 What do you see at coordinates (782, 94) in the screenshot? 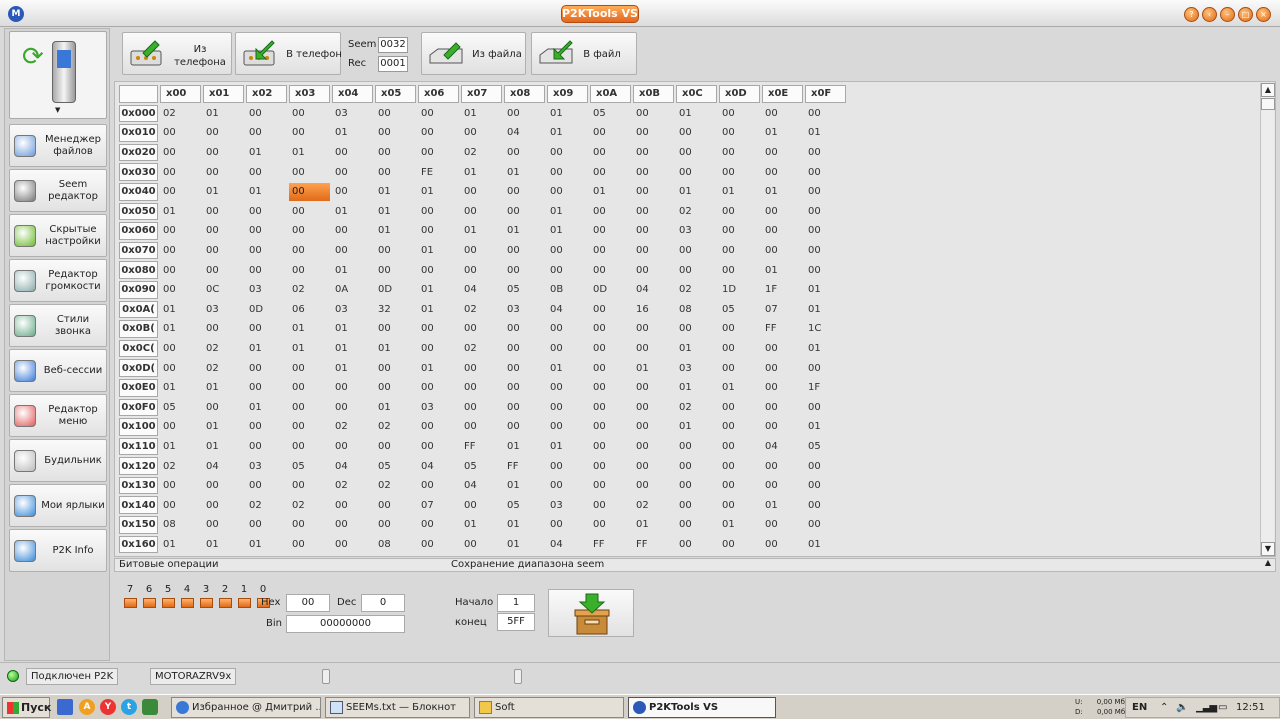
I see `column-header: x0E` at bounding box center [782, 94].